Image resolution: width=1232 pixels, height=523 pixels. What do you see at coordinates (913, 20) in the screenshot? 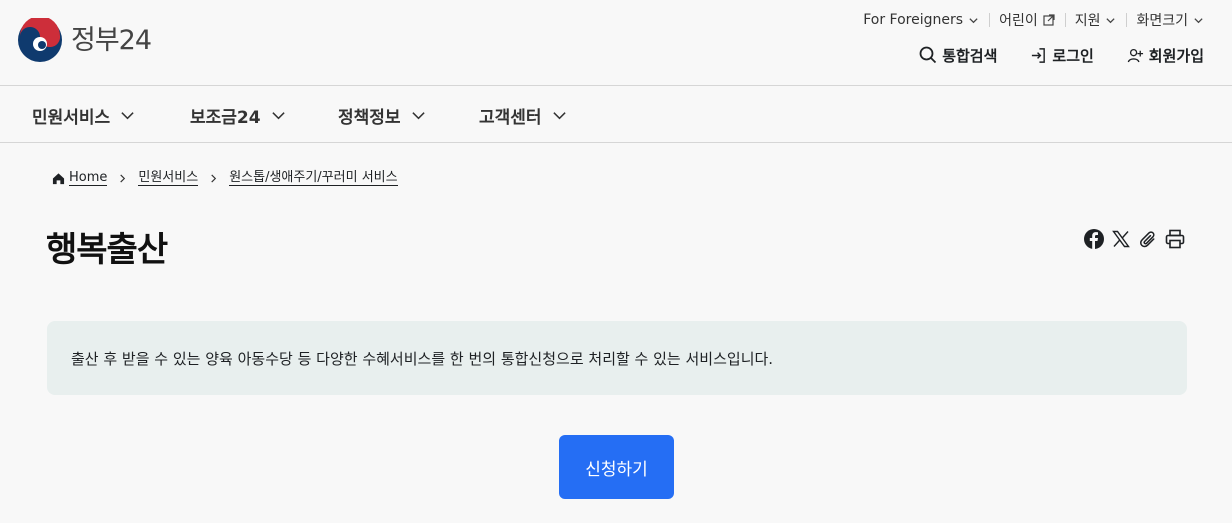
I see `util-label: For Foreigners` at bounding box center [913, 20].